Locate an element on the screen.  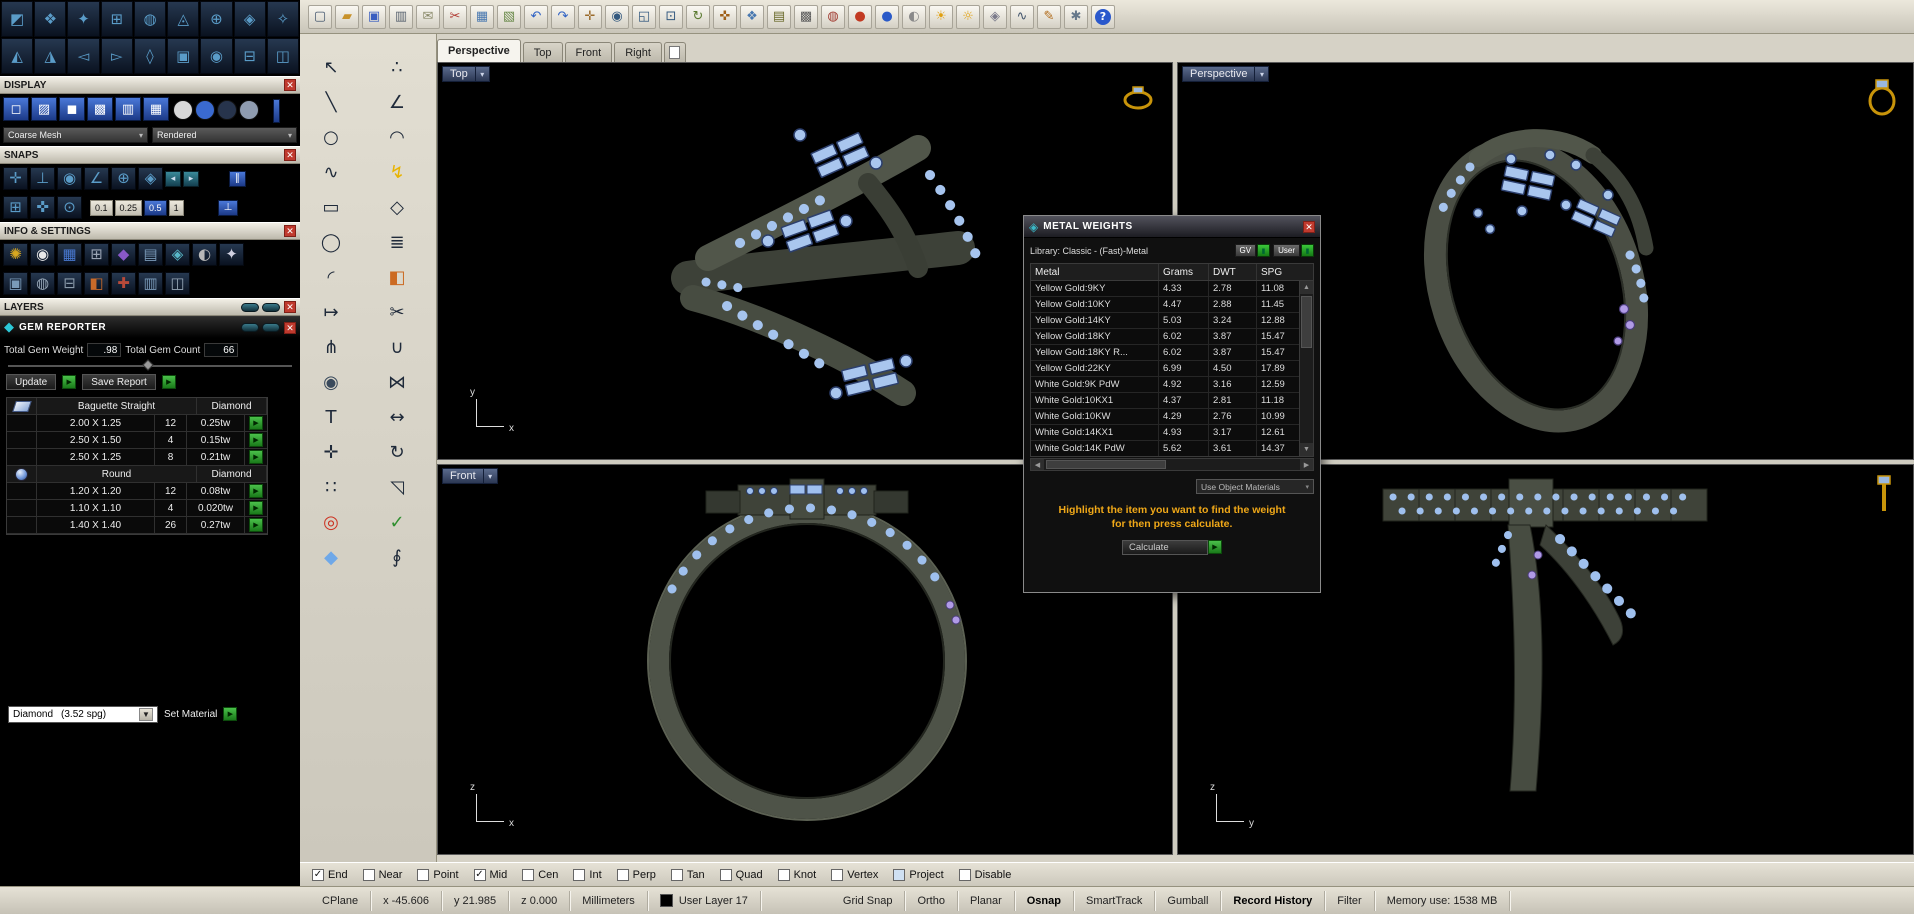
target-point-tool: ◎ is located at coordinates (331, 523).